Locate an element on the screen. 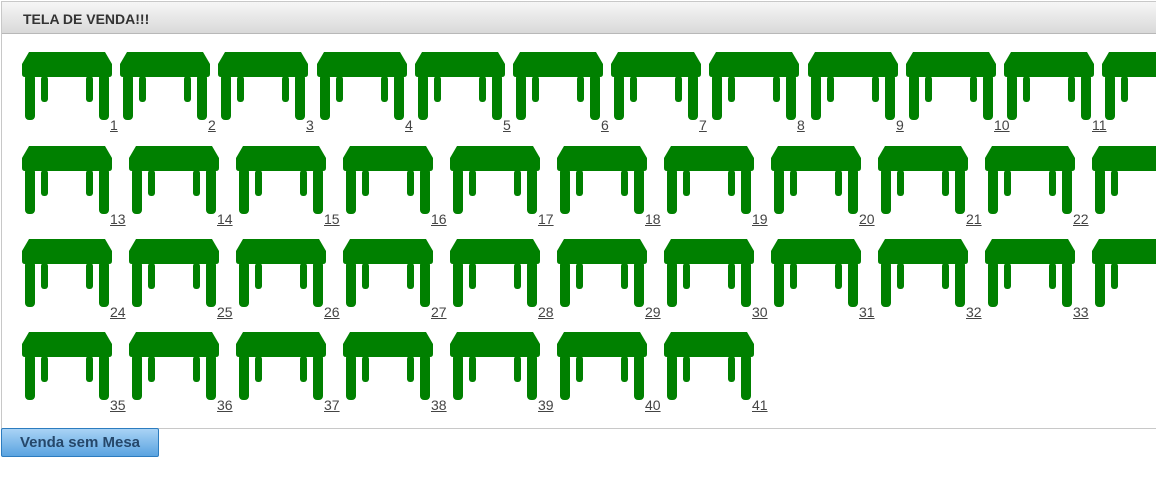 The width and height of the screenshot is (1156, 485). table-cell: 30 is located at coordinates (706, 270).